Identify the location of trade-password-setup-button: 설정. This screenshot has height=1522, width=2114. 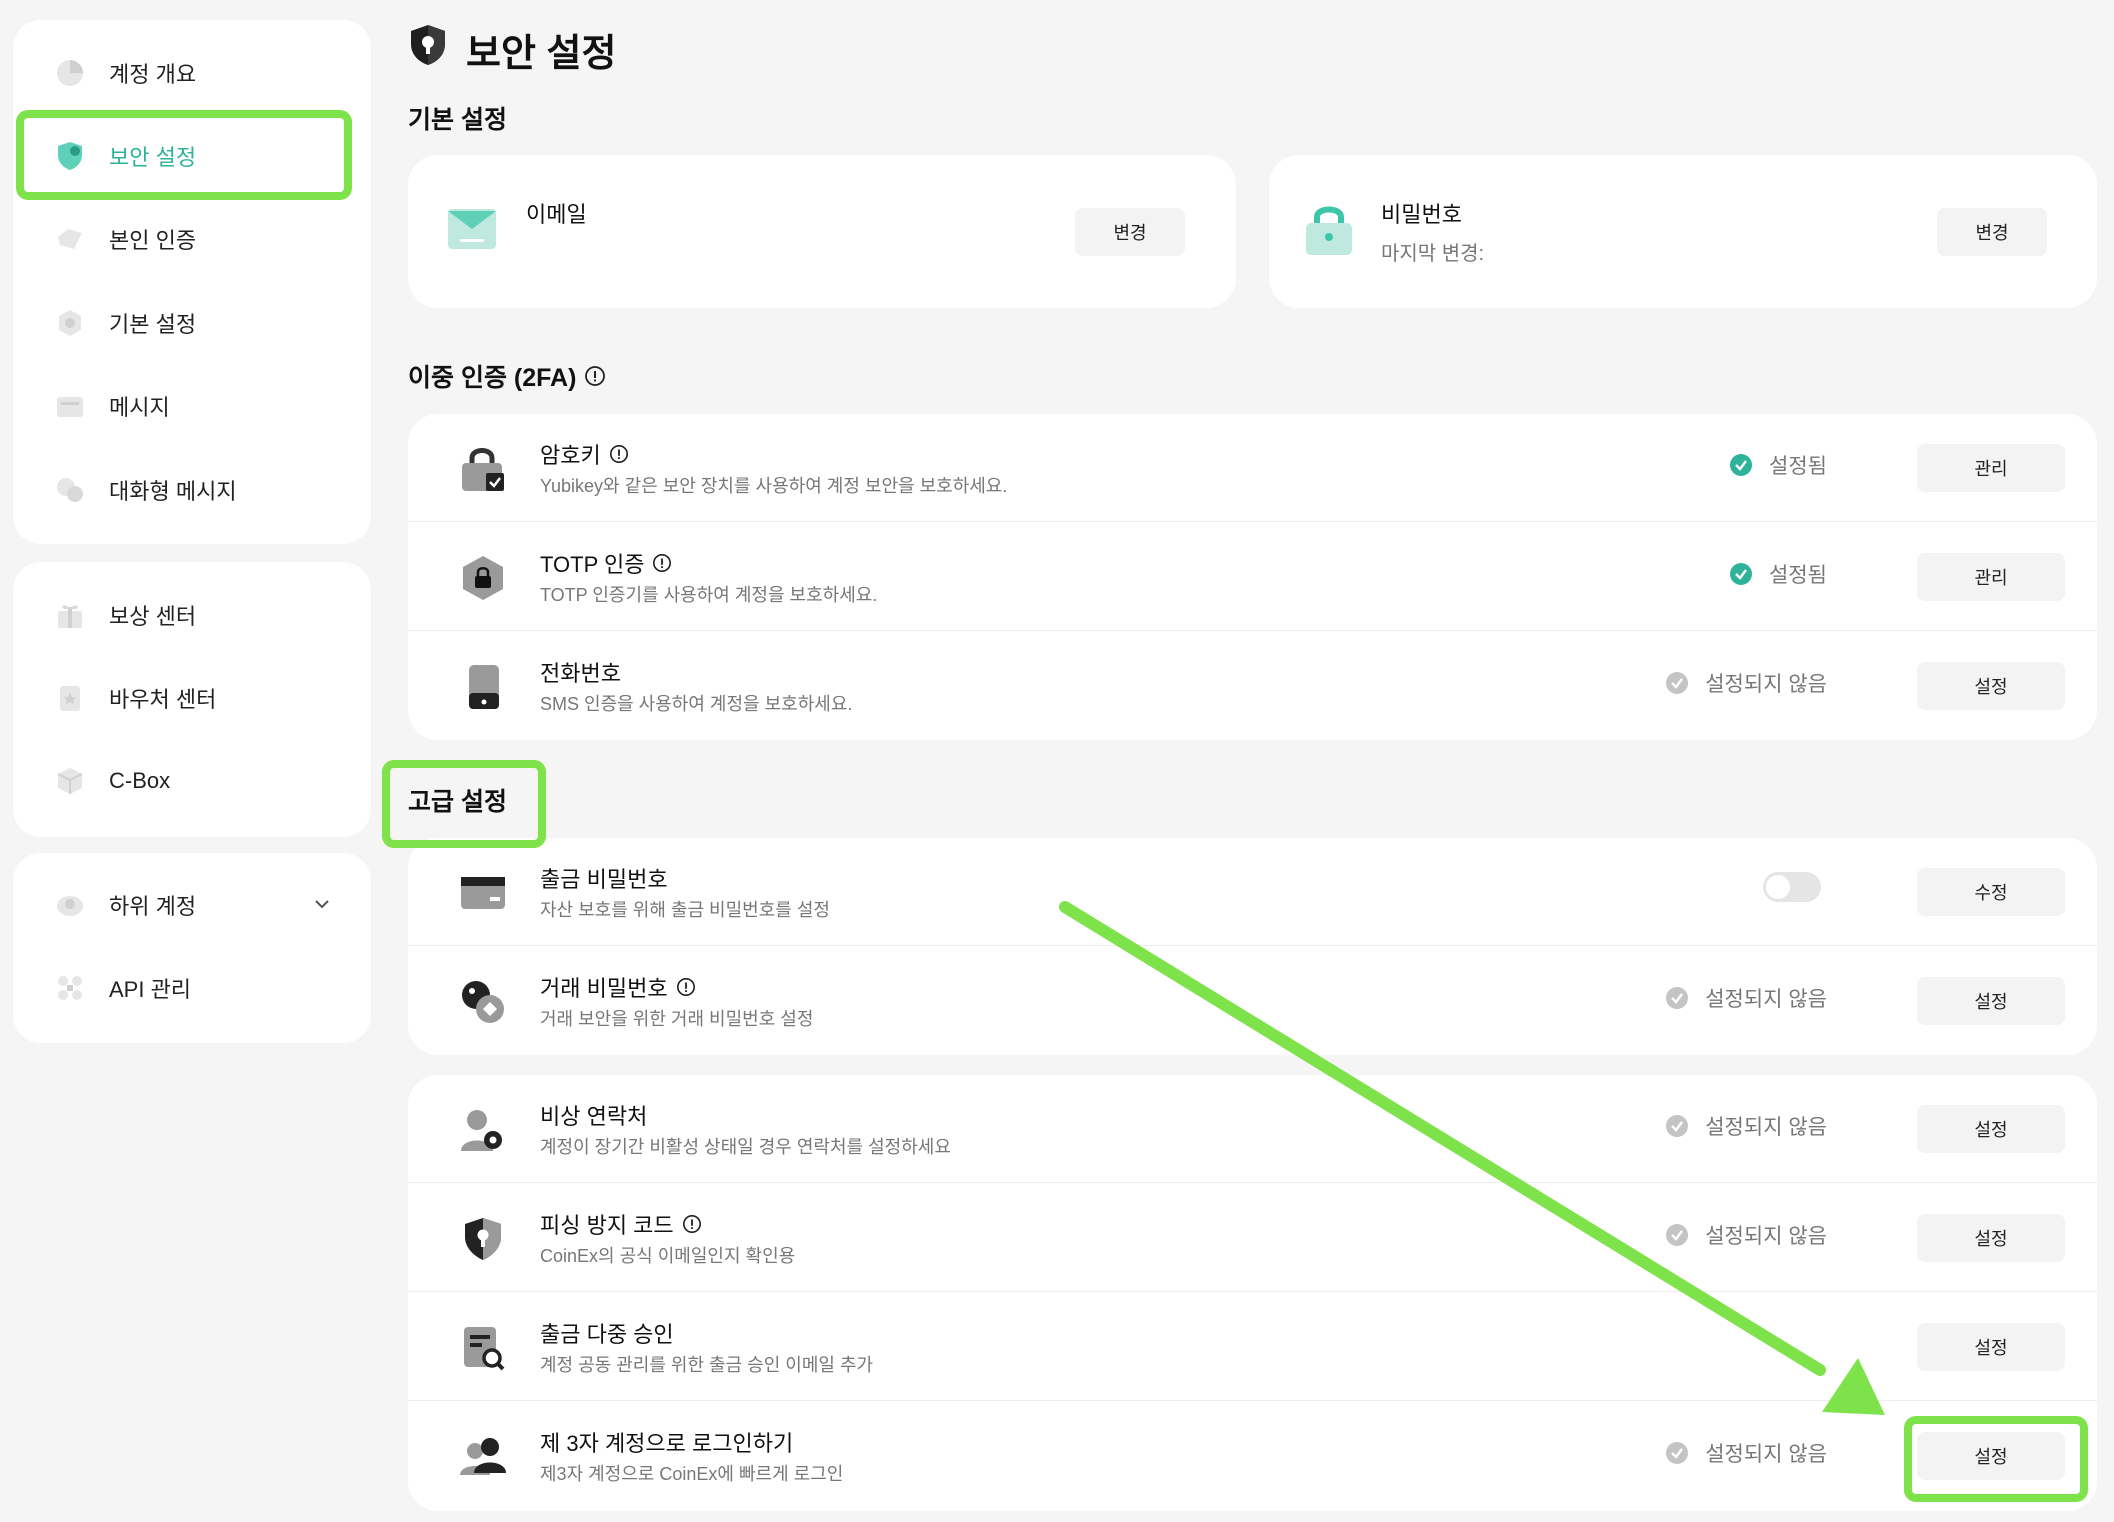
(1991, 1001).